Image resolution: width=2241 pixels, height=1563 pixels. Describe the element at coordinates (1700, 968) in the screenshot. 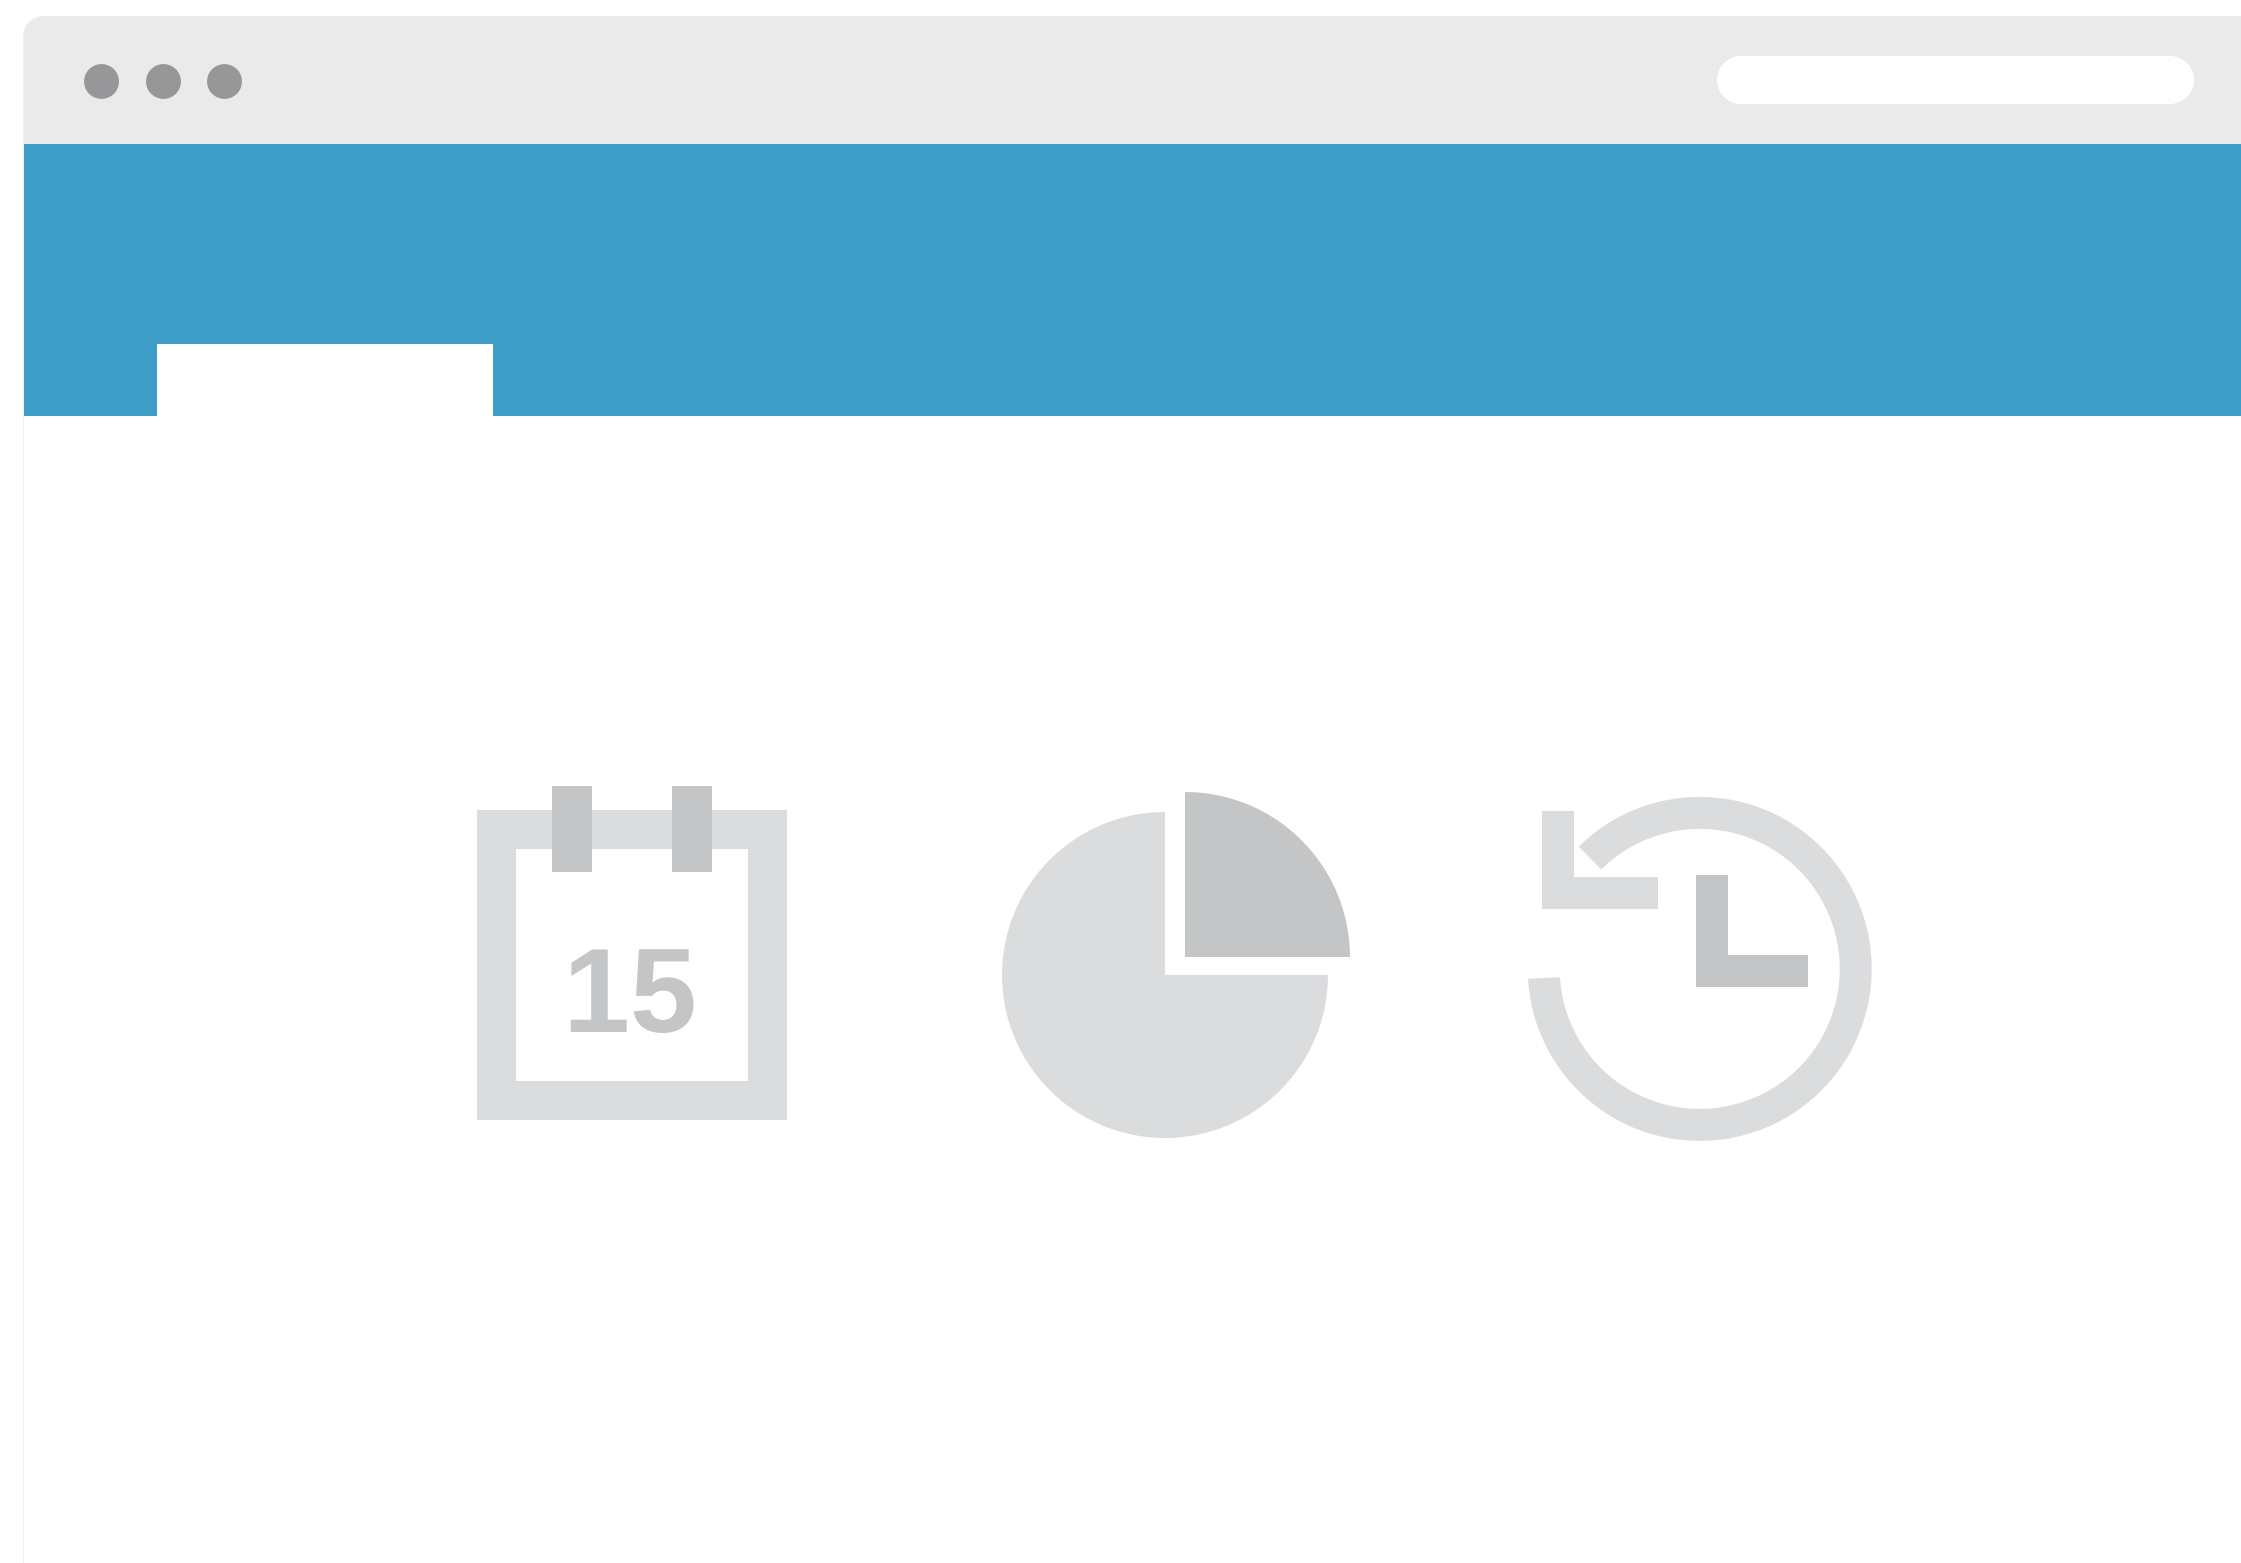

I see `history-icon` at that location.